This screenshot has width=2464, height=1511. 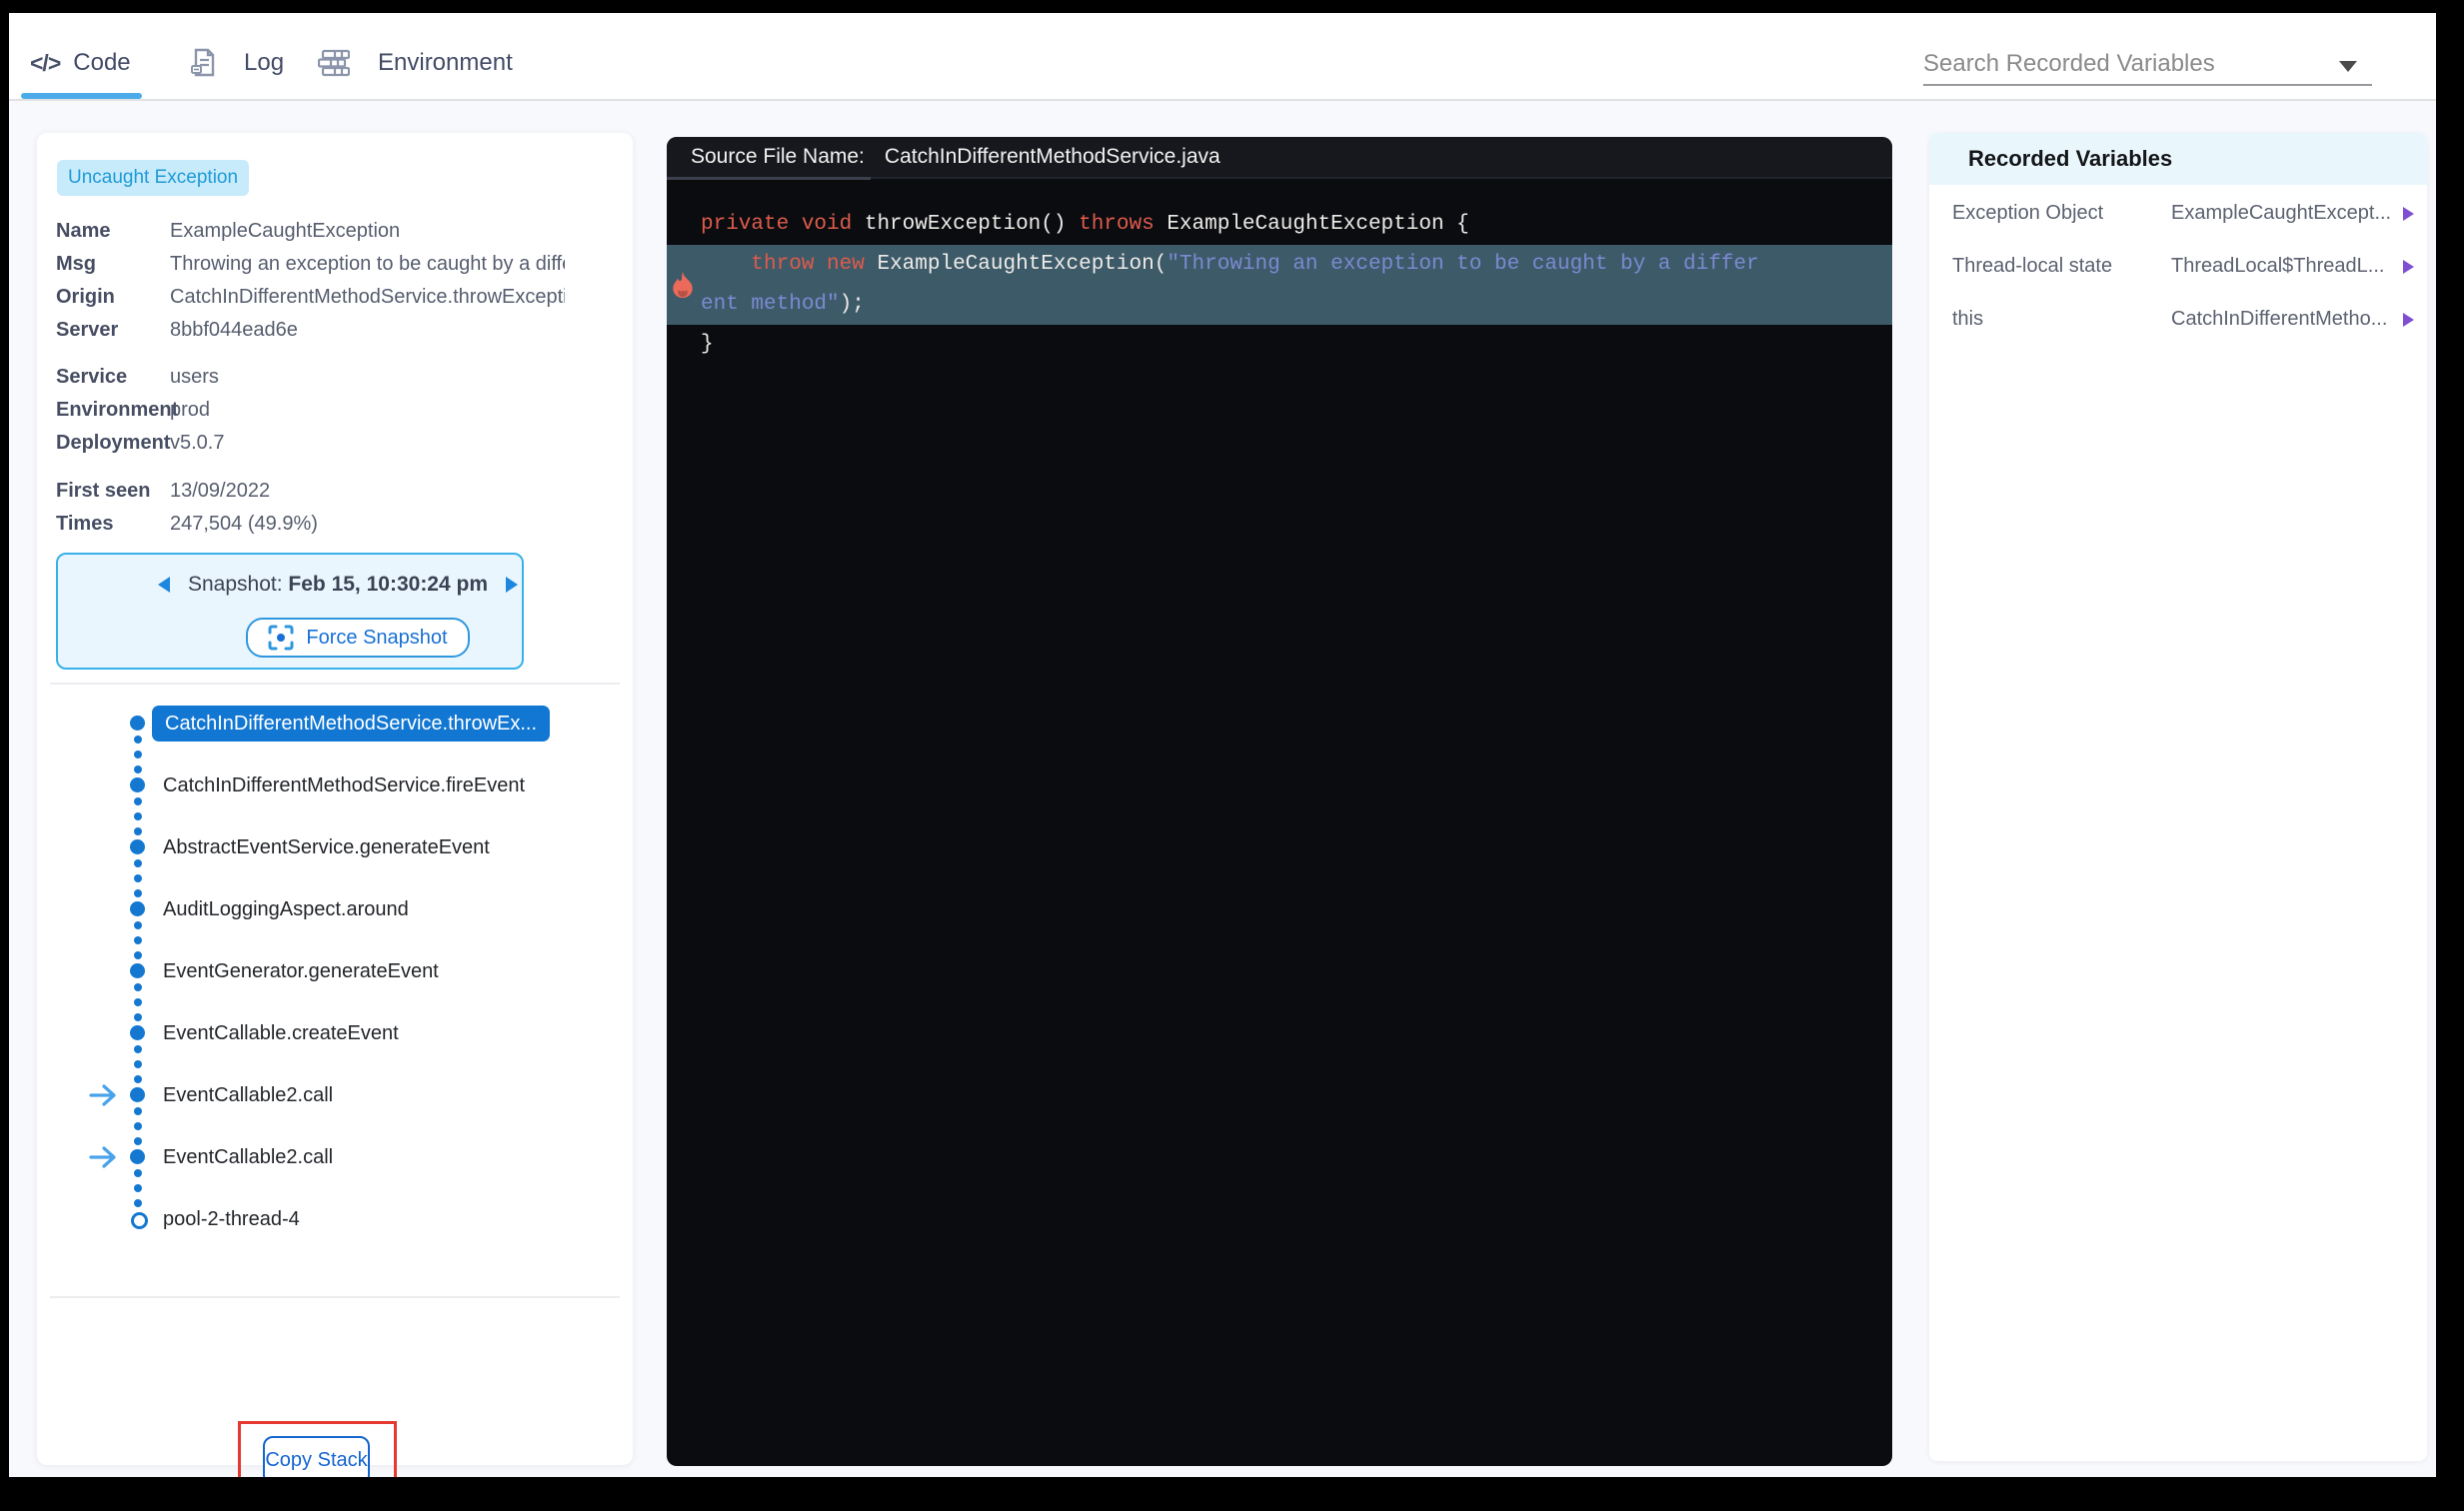 What do you see at coordinates (286, 908) in the screenshot?
I see `stack-frame-label: AuditLoggingAspect.around` at bounding box center [286, 908].